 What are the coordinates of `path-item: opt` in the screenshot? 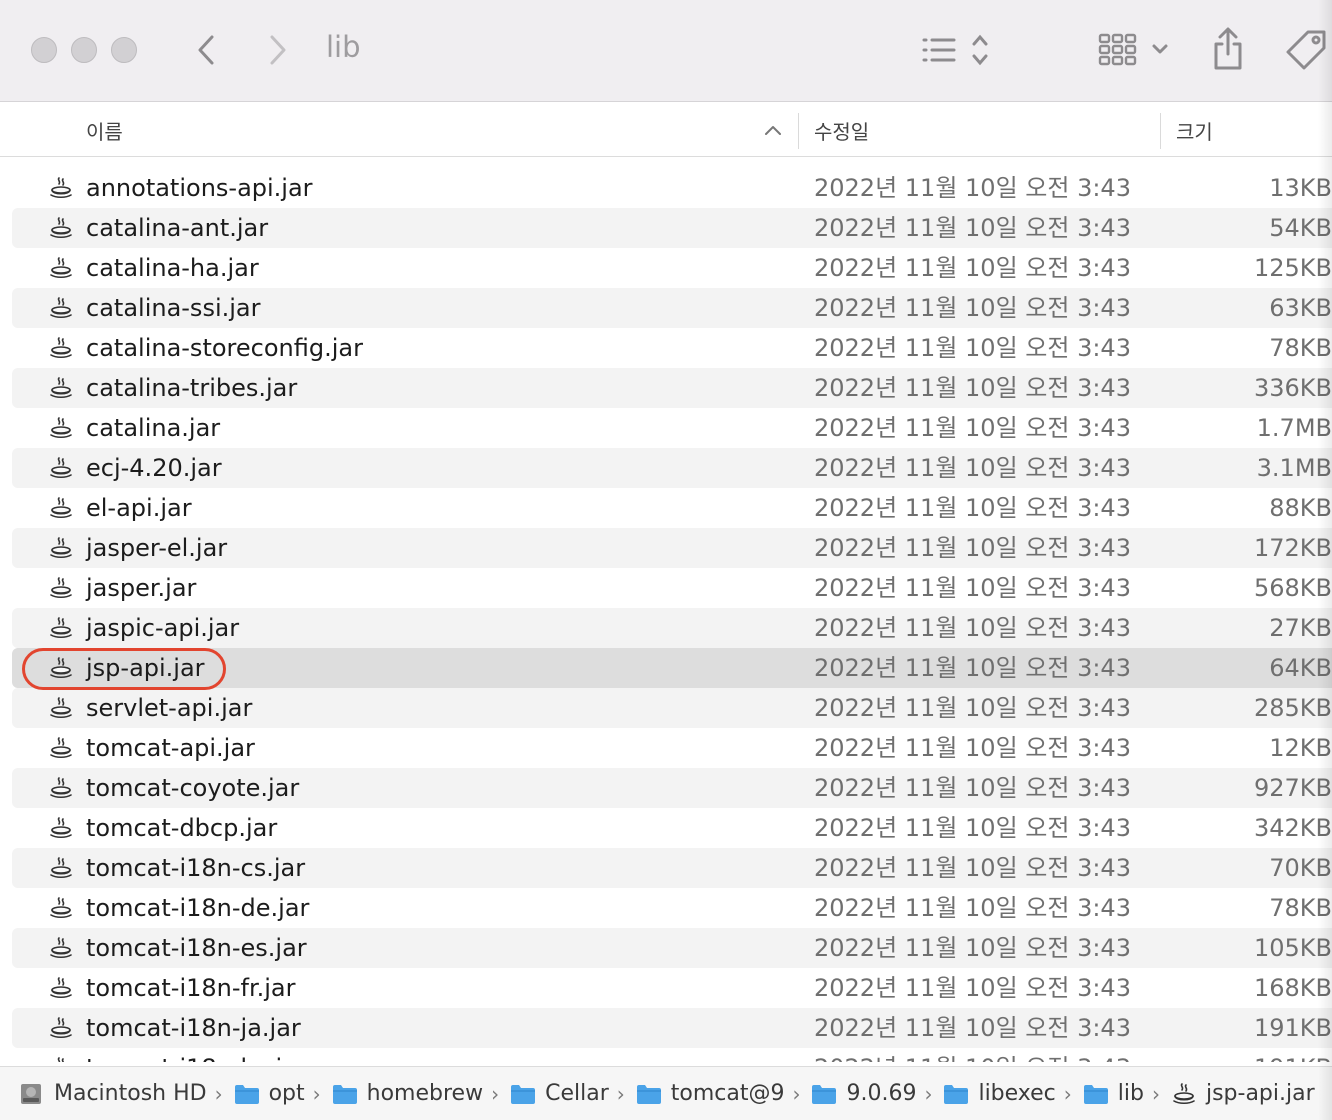 It's located at (269, 1093).